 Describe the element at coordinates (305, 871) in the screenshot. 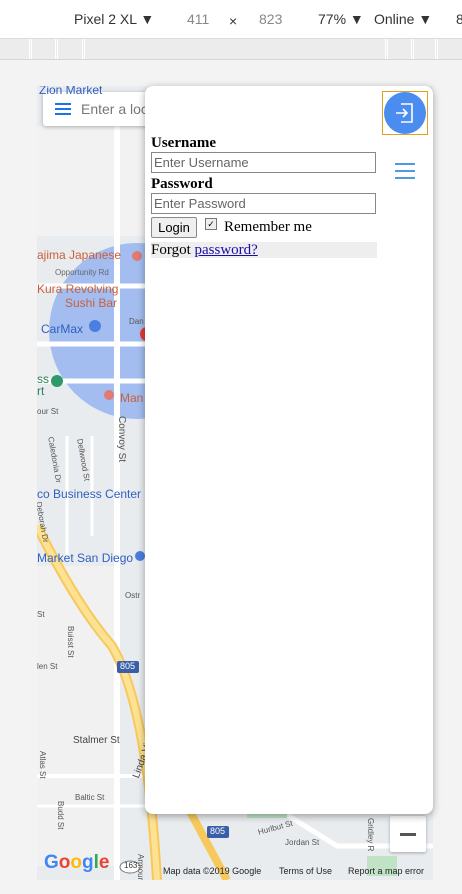

I see `terms-link: Terms of Use` at that location.